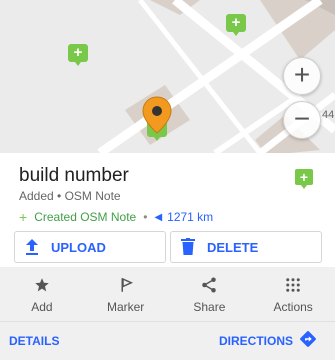 This screenshot has height=360, width=335. I want to click on place-title: build number, so click(74, 175).